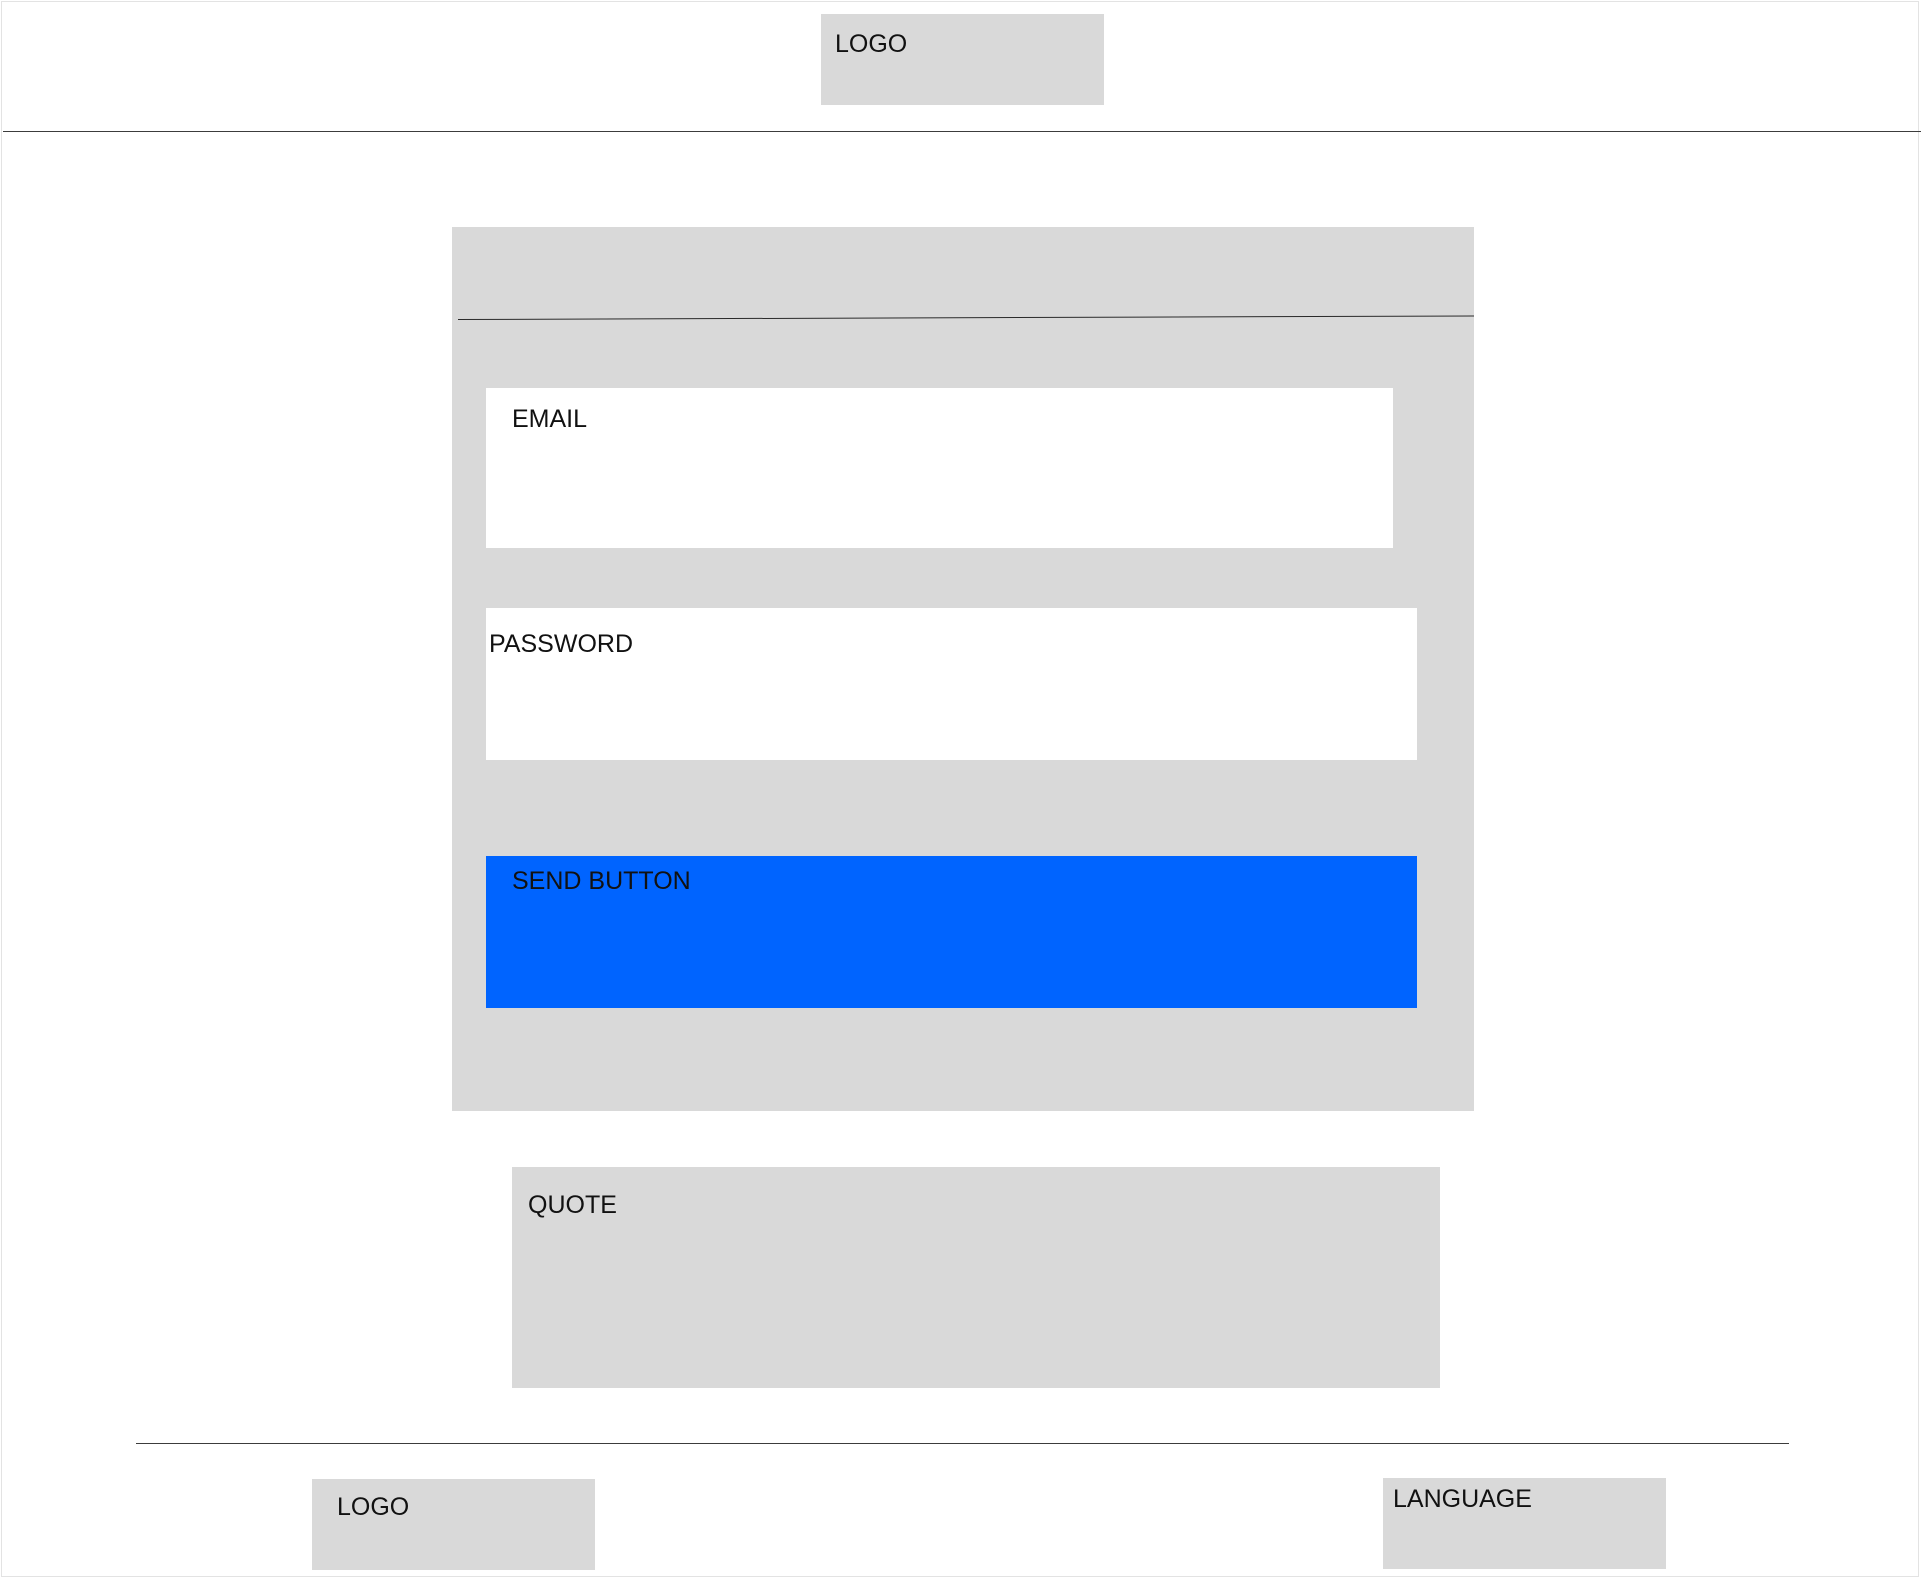 The width and height of the screenshot is (1922, 1580). Describe the element at coordinates (1524, 1523) in the screenshot. I see `language-selector: LANGUAGE` at that location.